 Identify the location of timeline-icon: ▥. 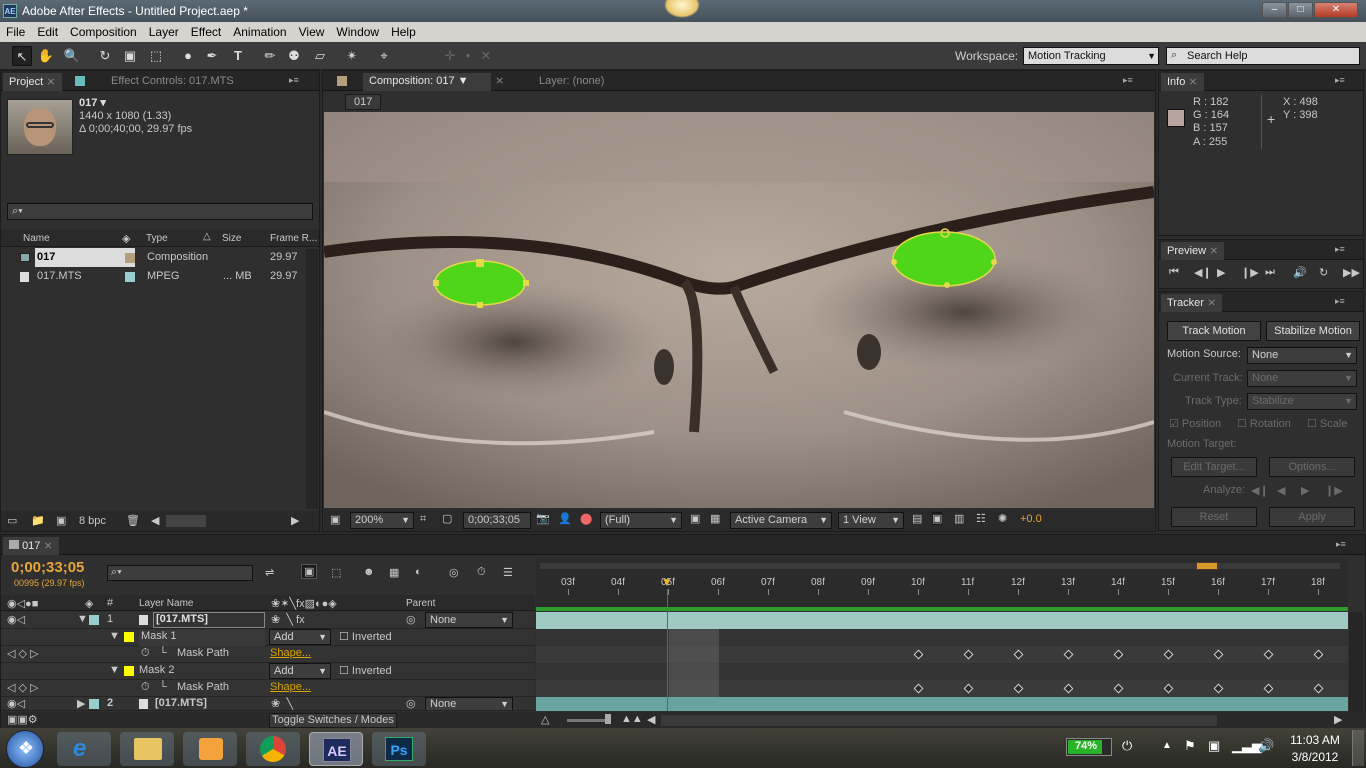
(959, 518).